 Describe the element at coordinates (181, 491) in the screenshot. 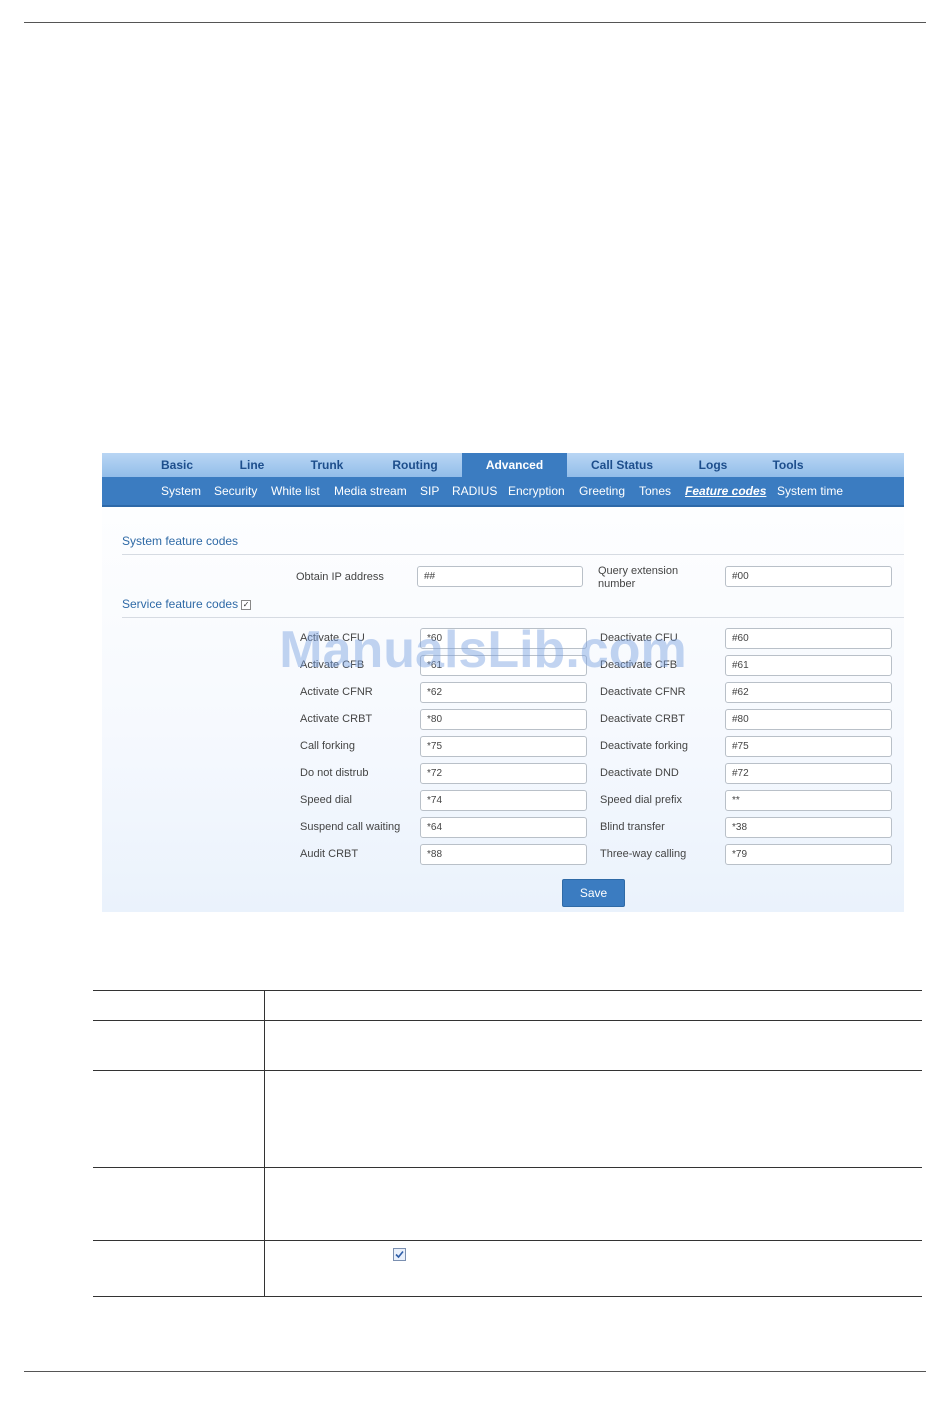

I see `subtab-system: System` at that location.